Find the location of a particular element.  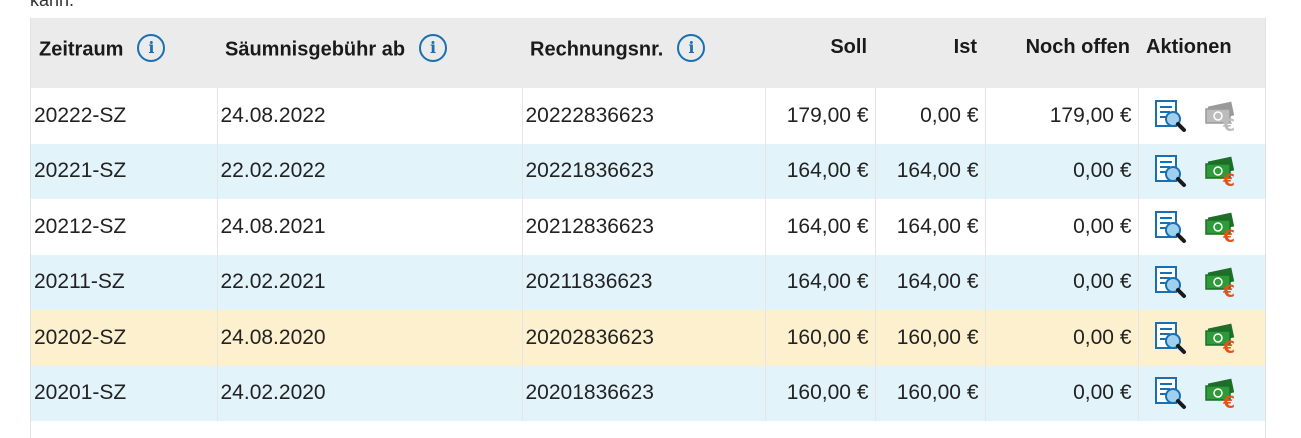

cell-saeumnisgebuehr: 24.02.2020 is located at coordinates (369, 393).